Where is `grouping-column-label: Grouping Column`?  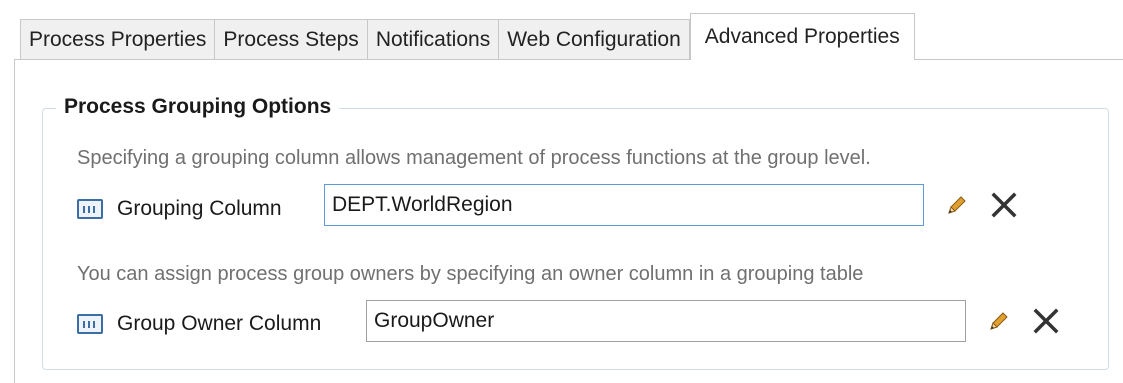 grouping-column-label: Grouping Column is located at coordinates (199, 208).